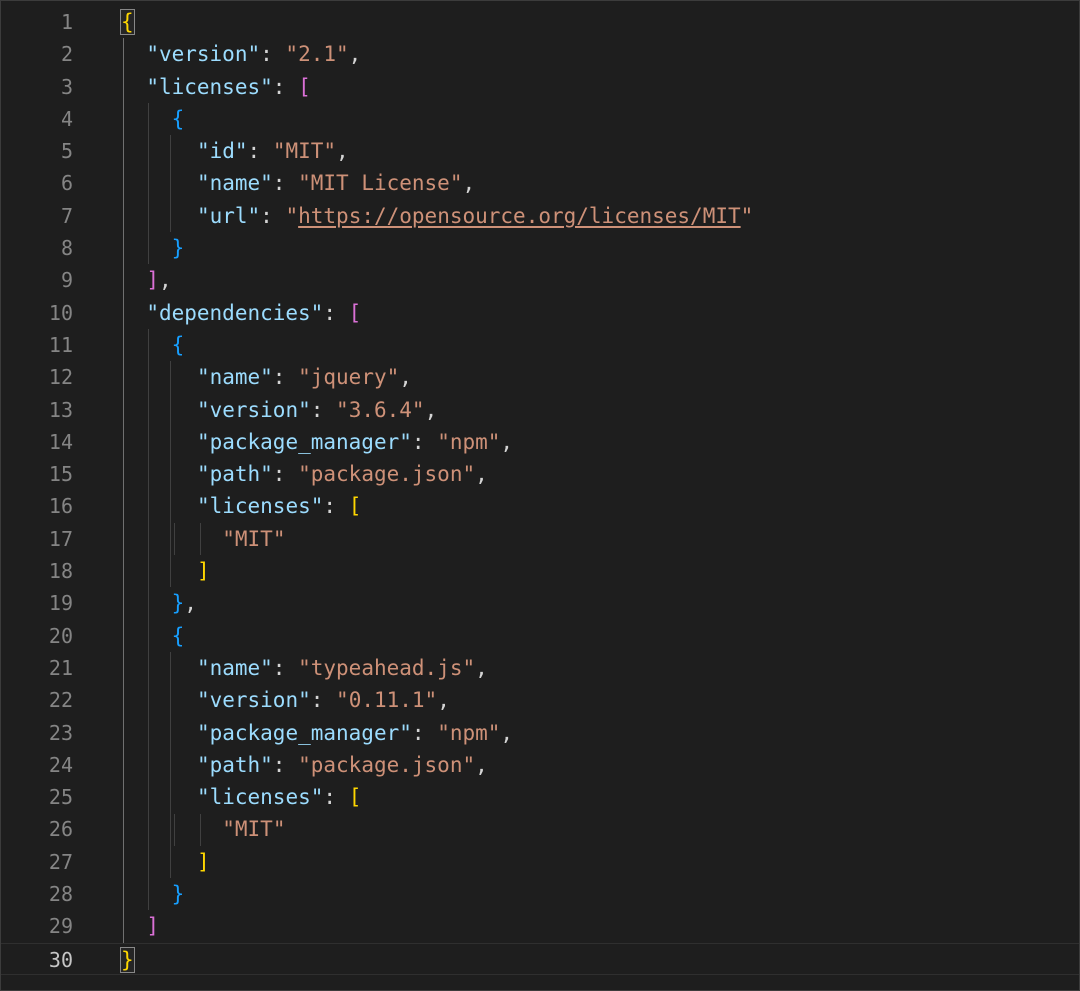 The image size is (1080, 991). I want to click on line-number: 24, so click(60, 764).